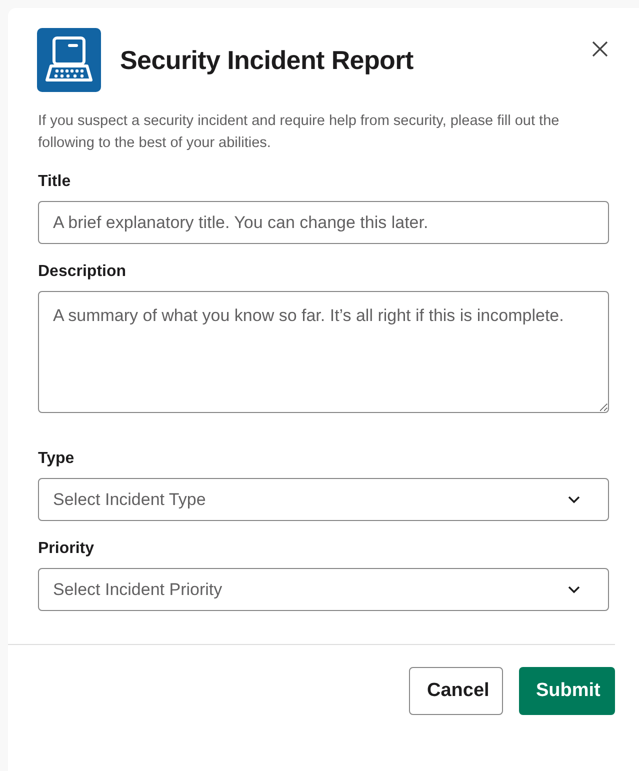 Image resolution: width=639 pixels, height=771 pixels. I want to click on cancel-button: Cancel, so click(456, 691).